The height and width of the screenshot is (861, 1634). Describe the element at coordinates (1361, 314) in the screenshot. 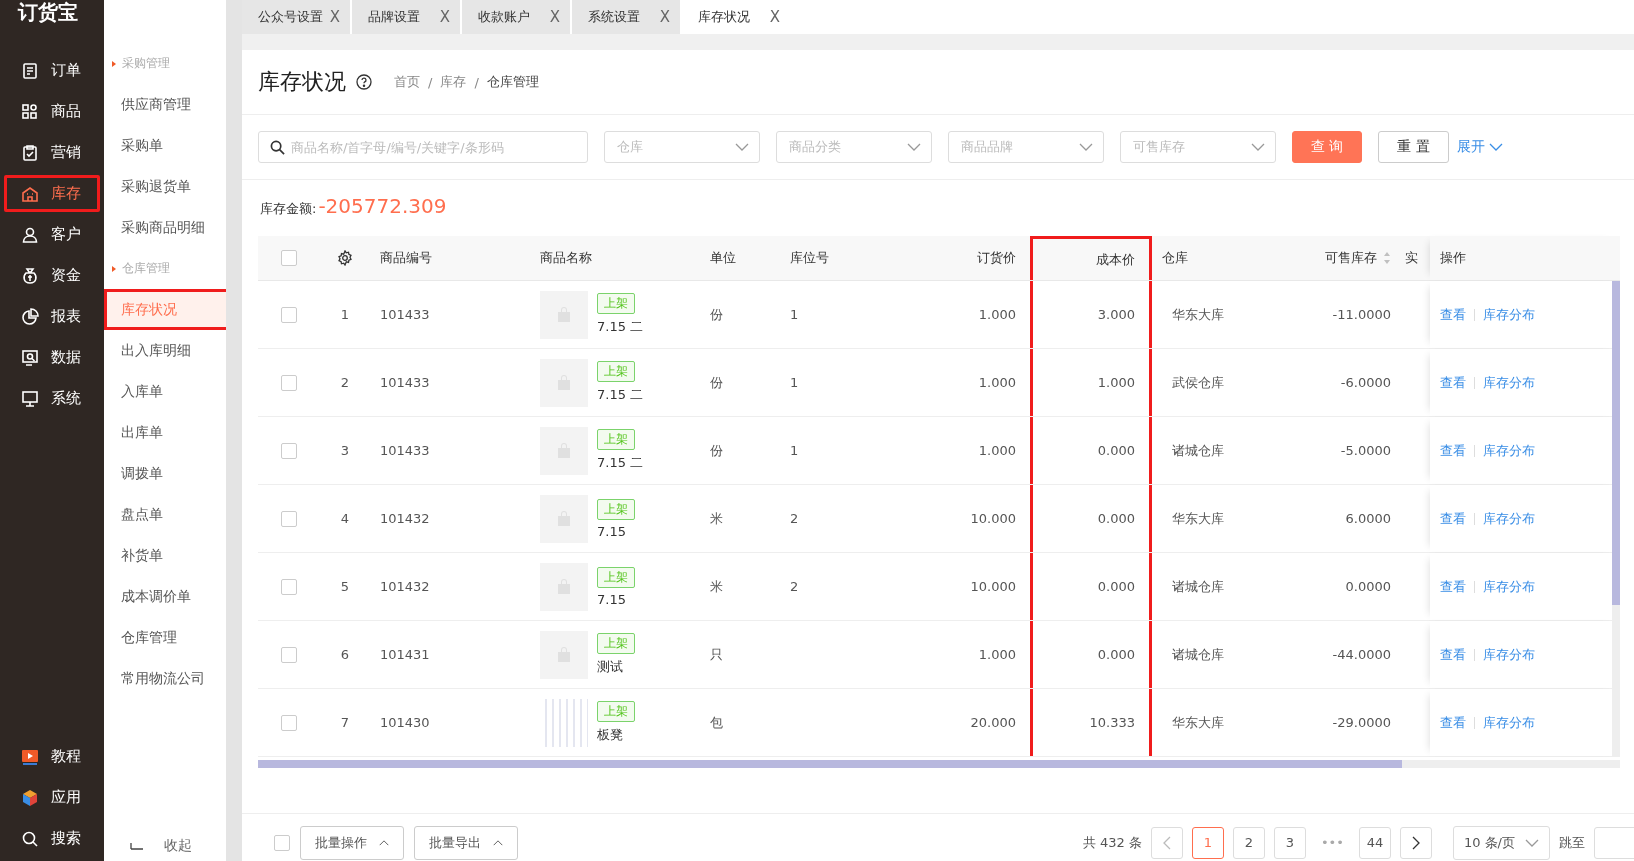

I see `table-cell: -11.0000` at that location.